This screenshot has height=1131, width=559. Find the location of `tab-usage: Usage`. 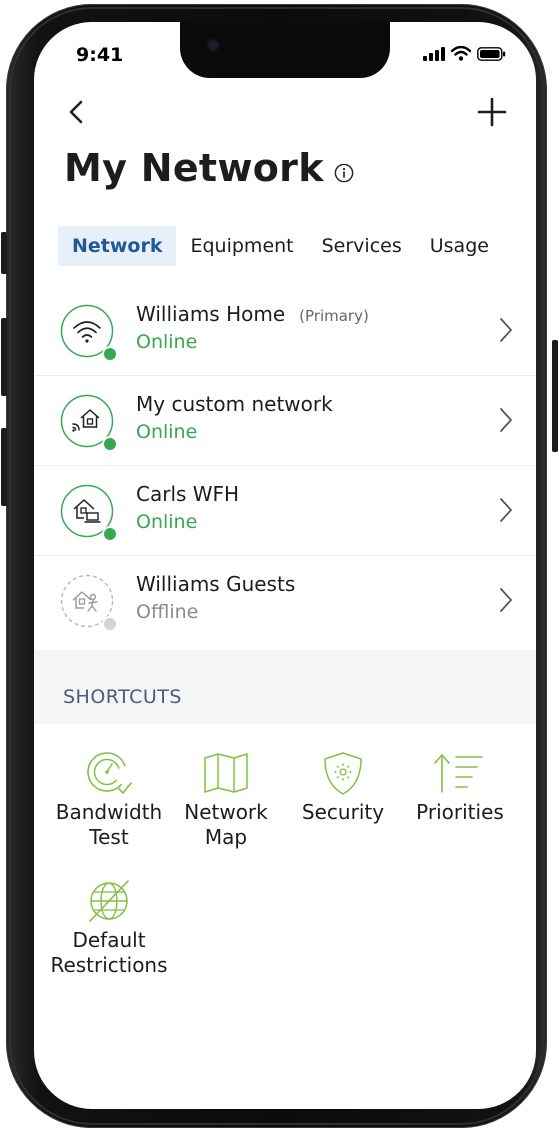

tab-usage: Usage is located at coordinates (459, 246).